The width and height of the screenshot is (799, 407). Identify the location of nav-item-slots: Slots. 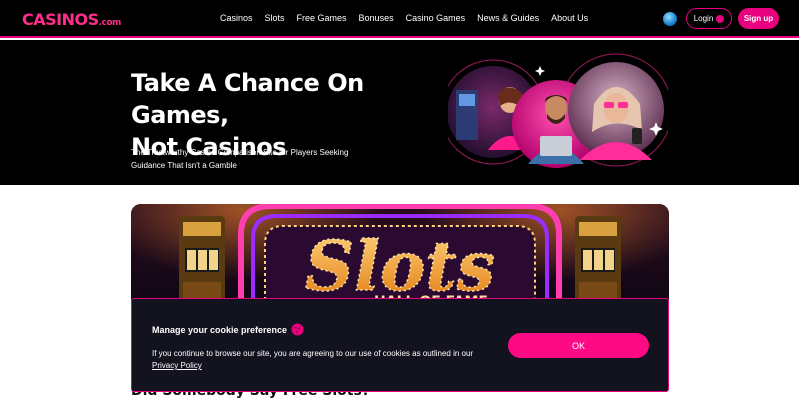
(275, 18).